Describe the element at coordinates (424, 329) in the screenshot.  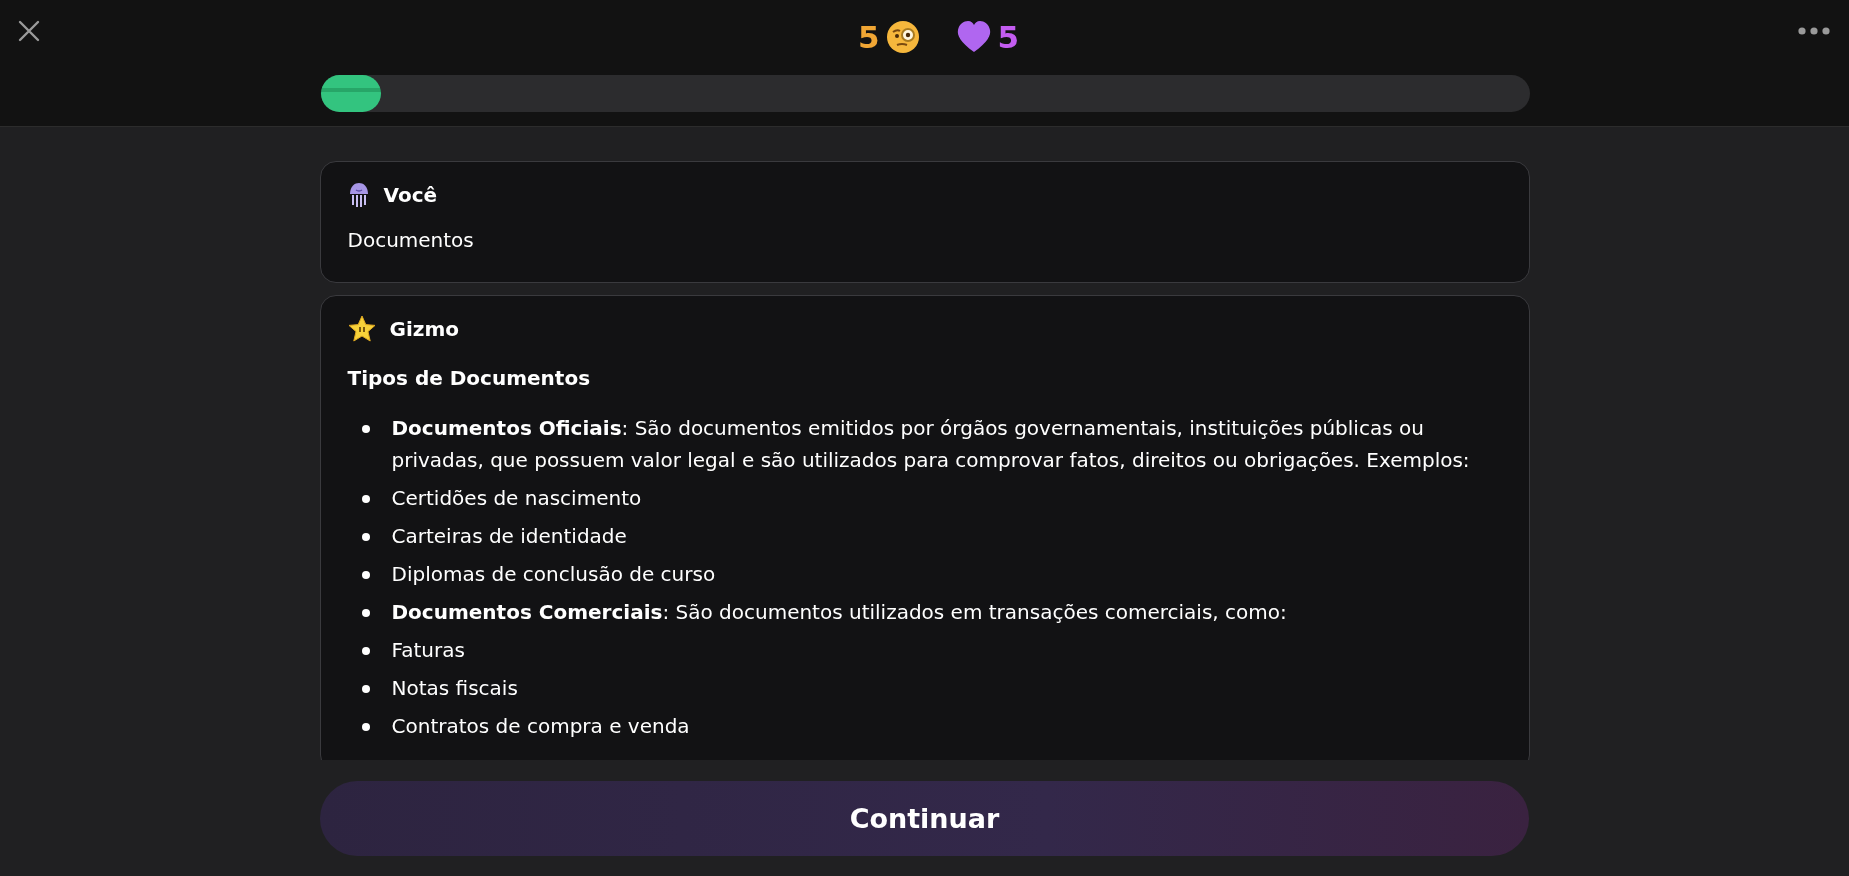
I see `author-name: Gizmo` at that location.